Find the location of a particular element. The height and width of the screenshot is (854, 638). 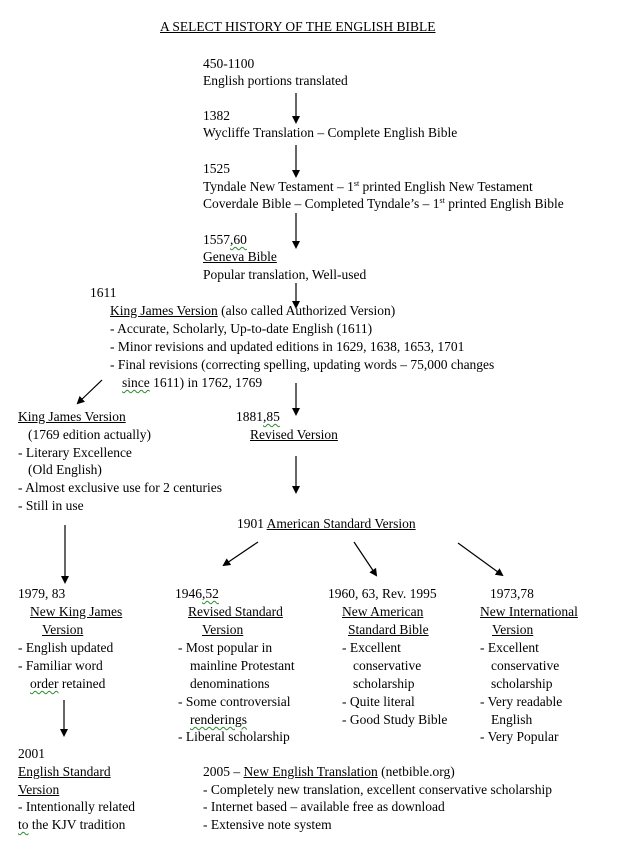

text: (netbible.org) is located at coordinates (416, 771).